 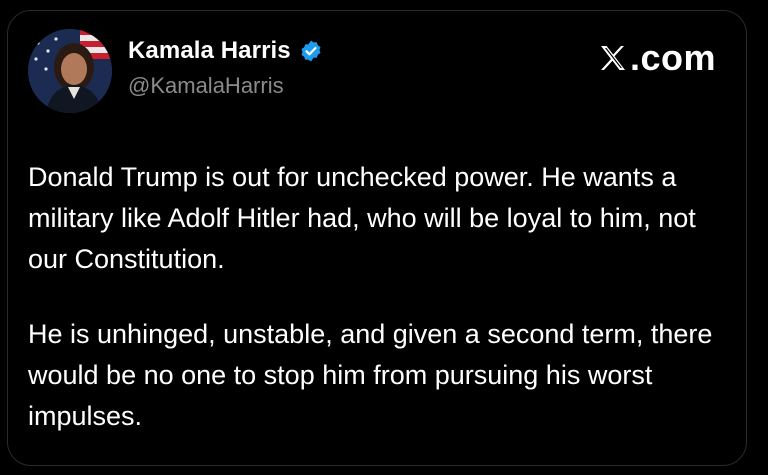 I want to click on avatar, so click(x=70, y=71).